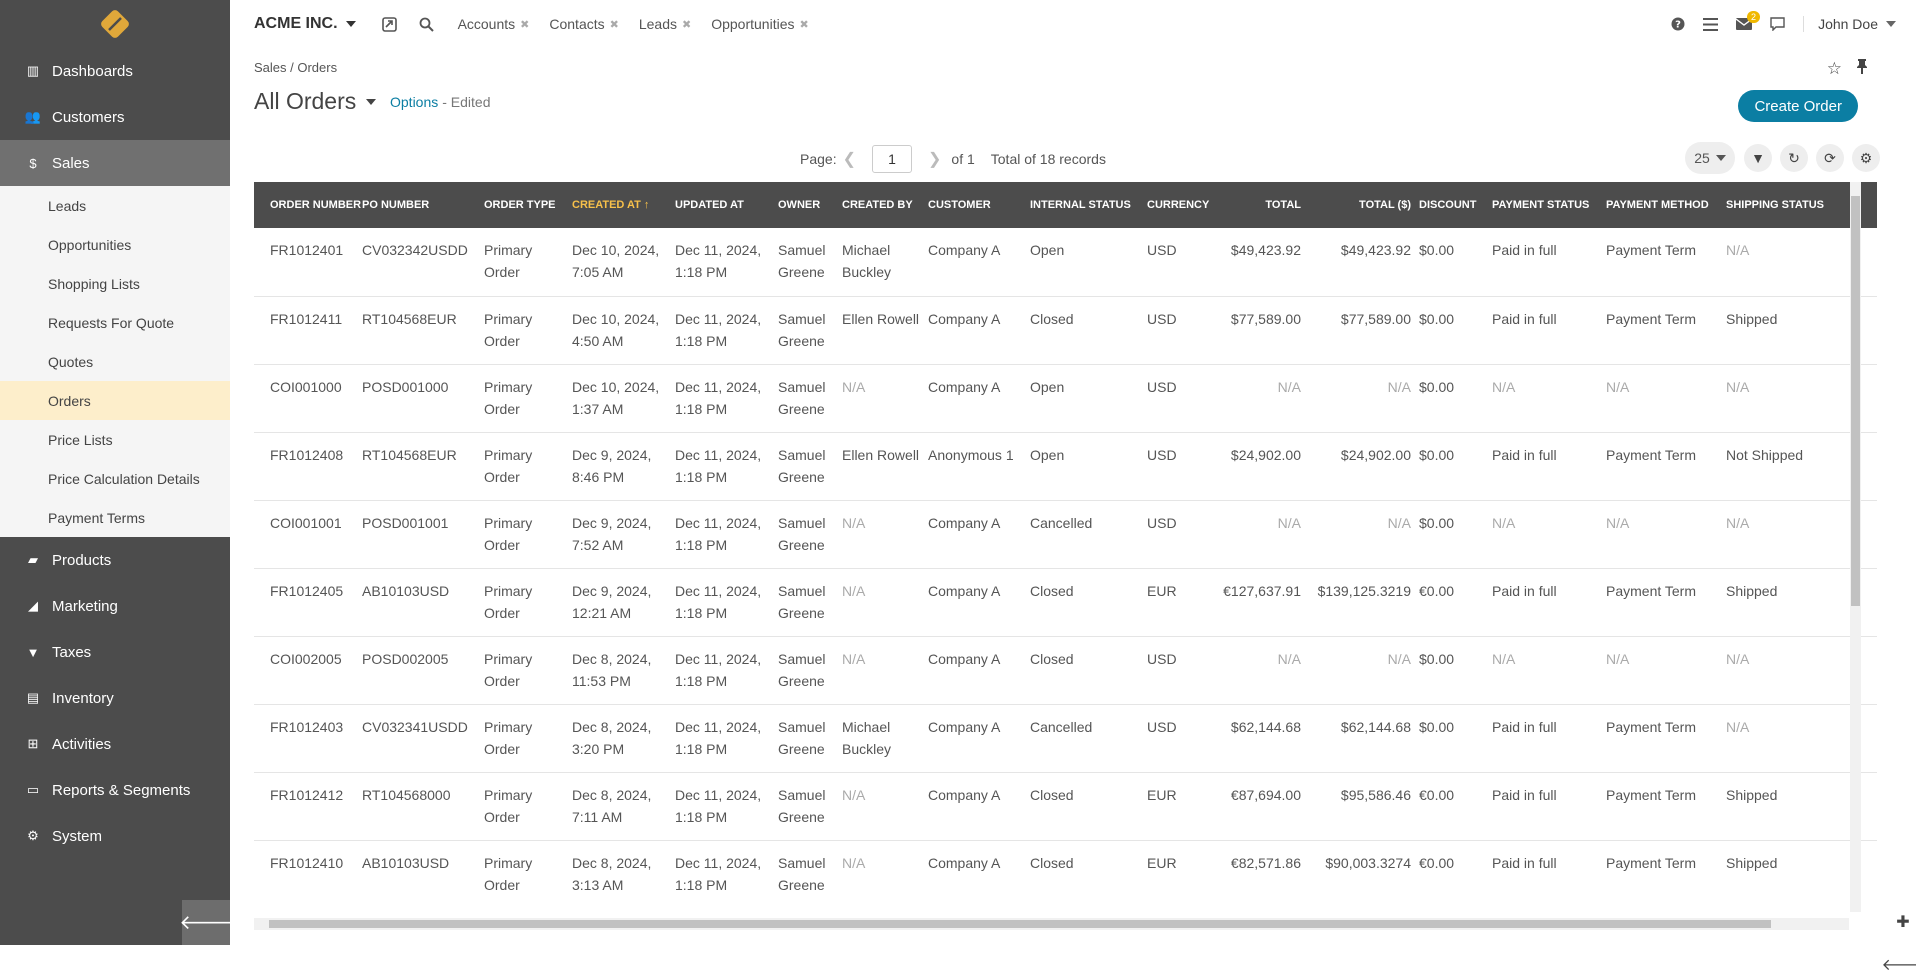  What do you see at coordinates (726, 330) in the screenshot?
I see `table-cell: Dec 11, 2024, 1:18 PM` at bounding box center [726, 330].